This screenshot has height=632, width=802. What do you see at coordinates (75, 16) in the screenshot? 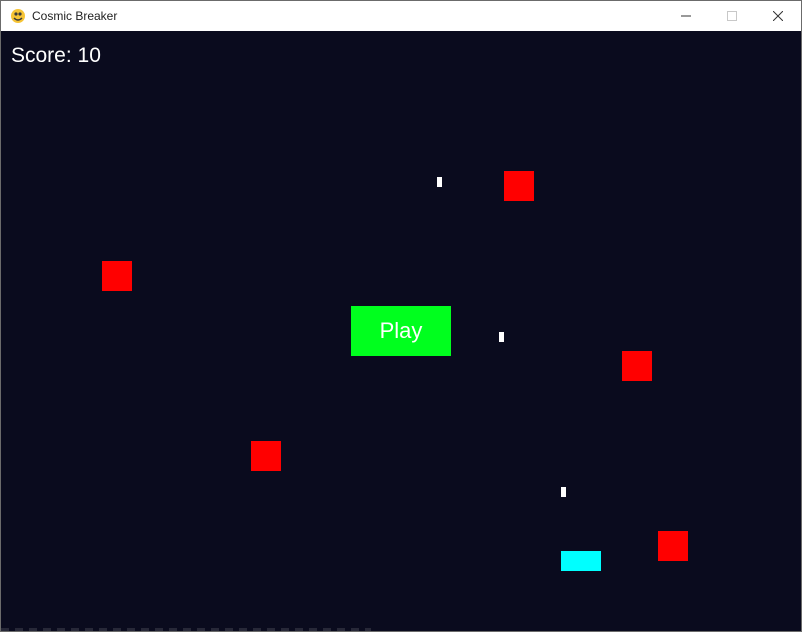
I see `window-title: Cosmic Breaker` at bounding box center [75, 16].